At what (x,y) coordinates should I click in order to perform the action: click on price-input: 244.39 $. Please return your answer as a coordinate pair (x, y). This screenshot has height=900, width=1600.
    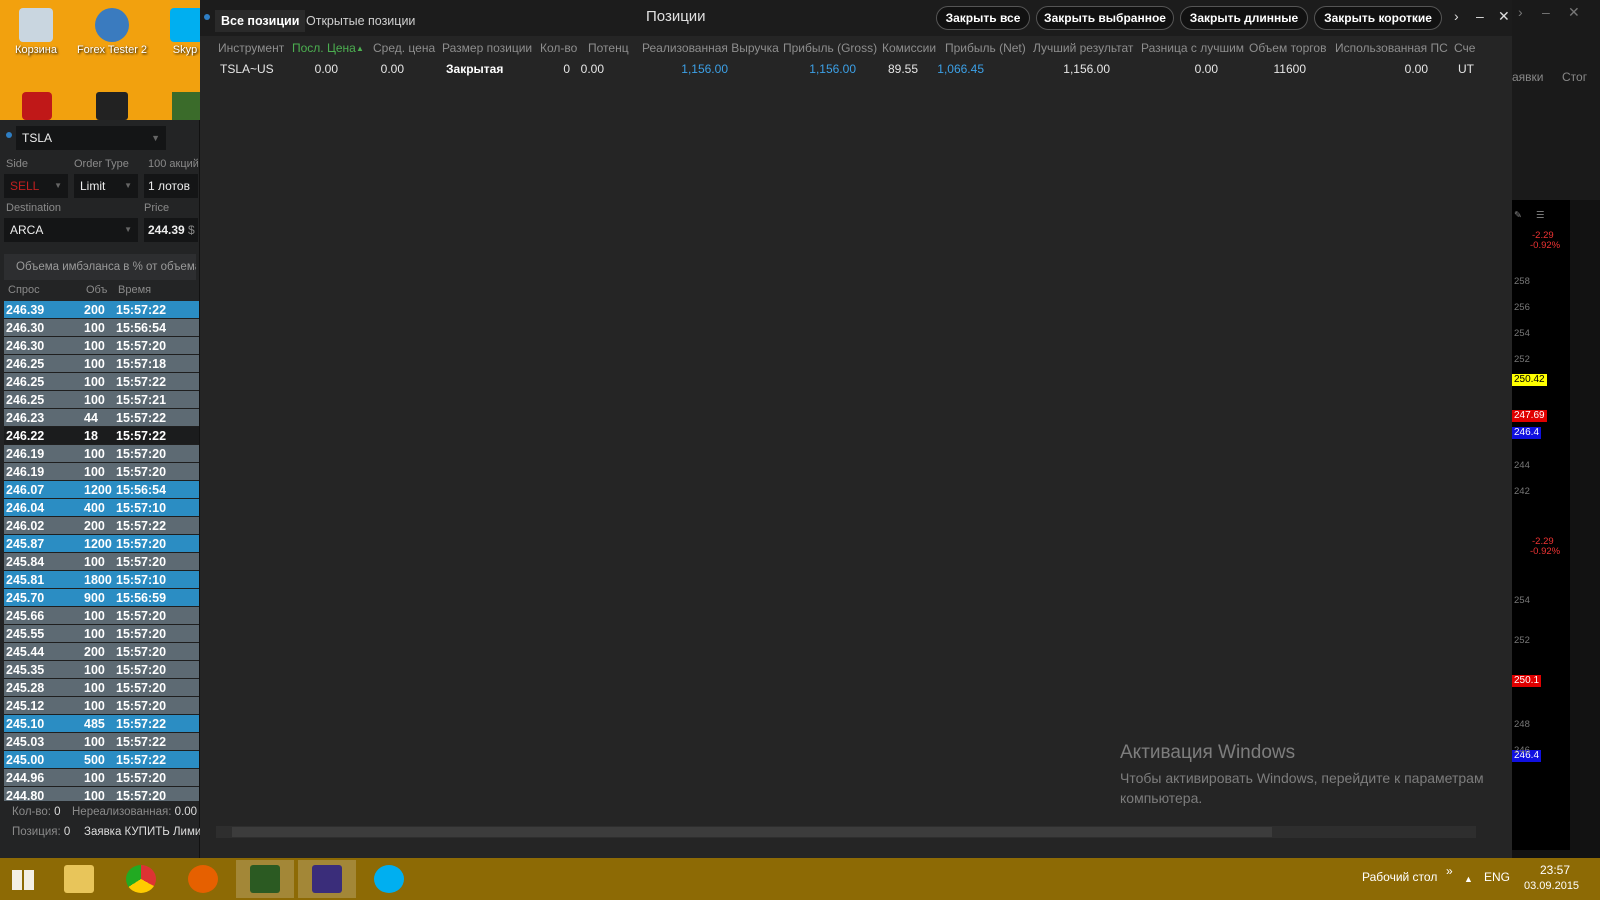
    Looking at the image, I should click on (171, 230).